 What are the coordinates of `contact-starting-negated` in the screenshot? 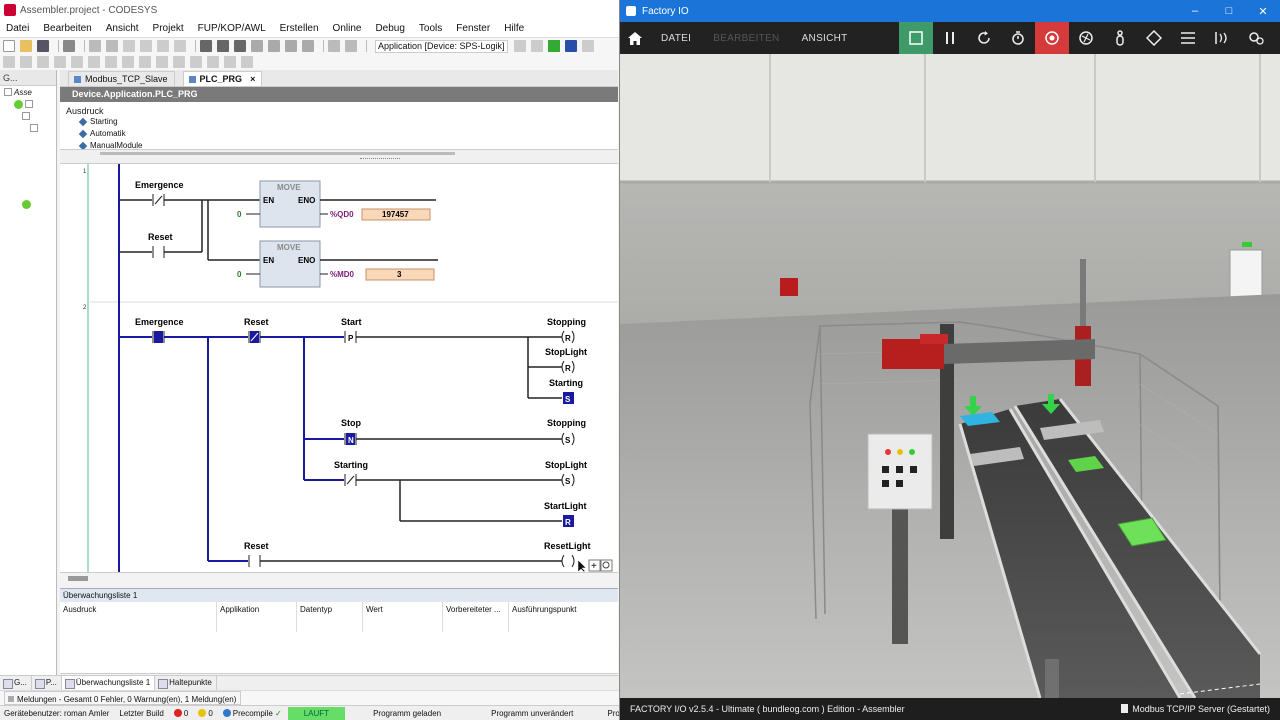 It's located at (350, 480).